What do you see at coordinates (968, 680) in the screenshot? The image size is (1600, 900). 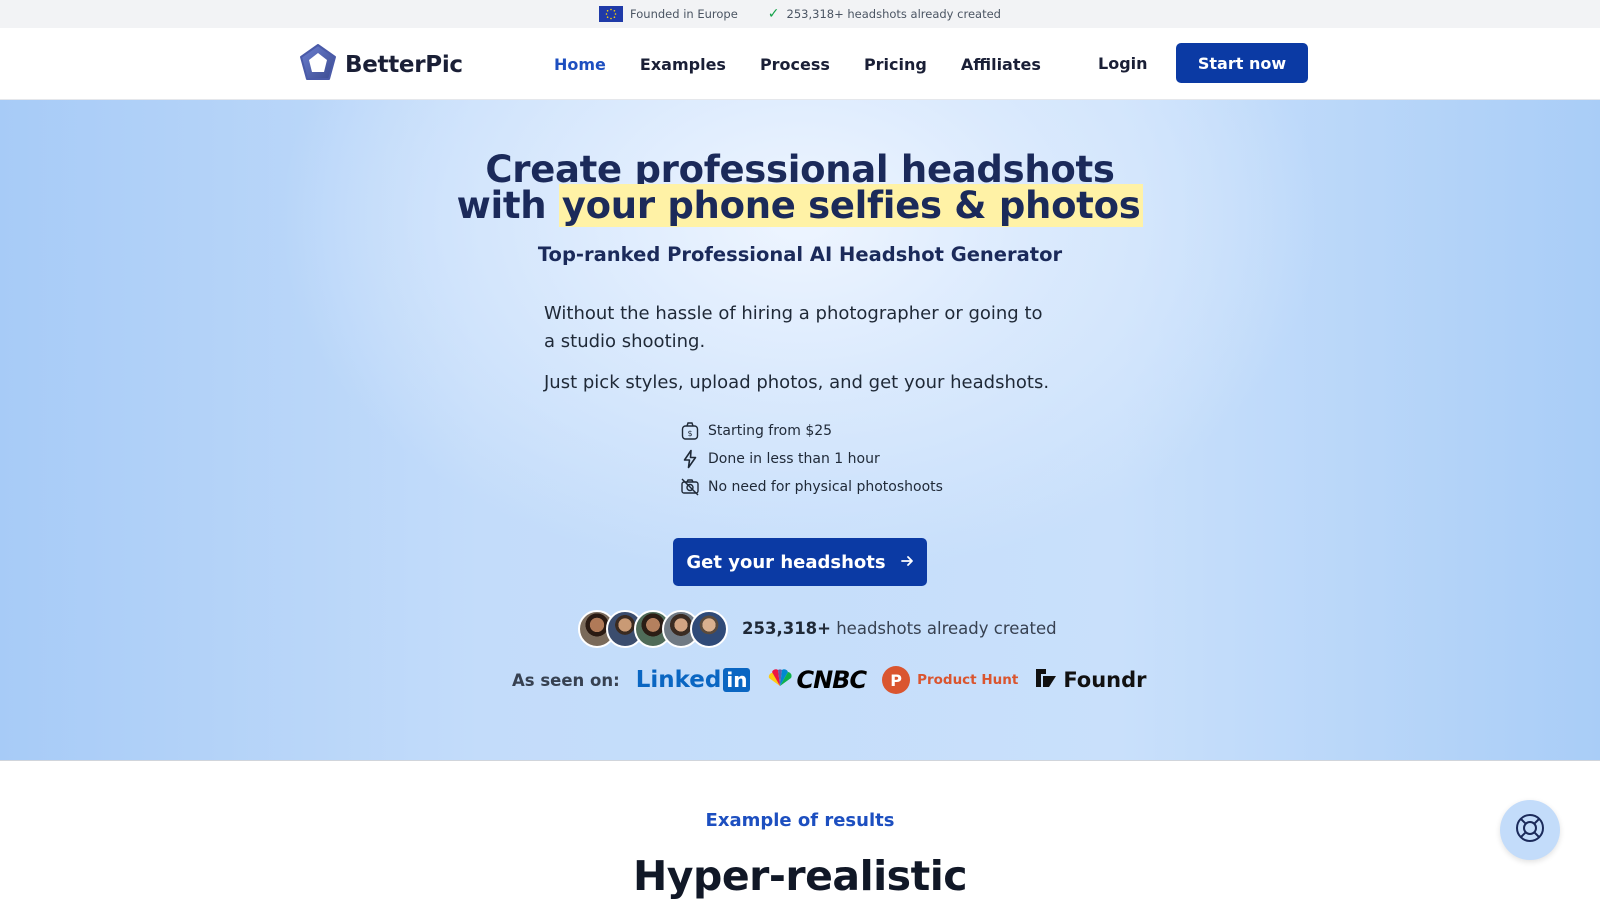 I see `product-hunt-text: Product Hunt` at bounding box center [968, 680].